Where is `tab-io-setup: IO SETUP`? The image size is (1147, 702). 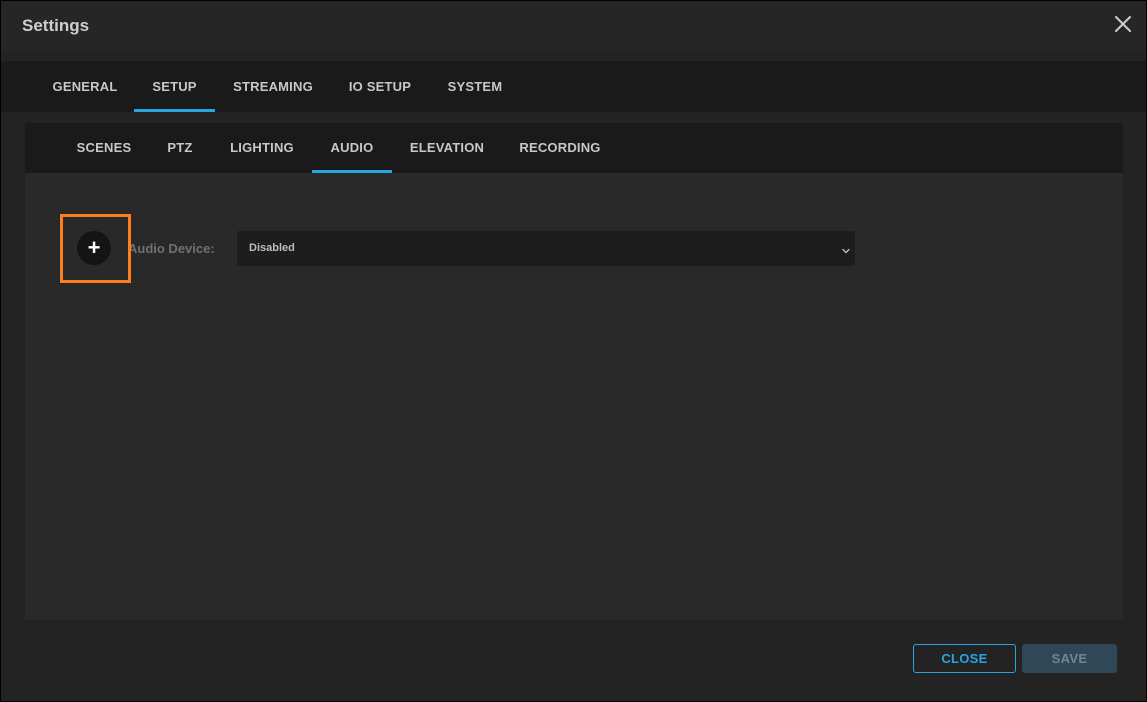
tab-io-setup: IO SETUP is located at coordinates (380, 86).